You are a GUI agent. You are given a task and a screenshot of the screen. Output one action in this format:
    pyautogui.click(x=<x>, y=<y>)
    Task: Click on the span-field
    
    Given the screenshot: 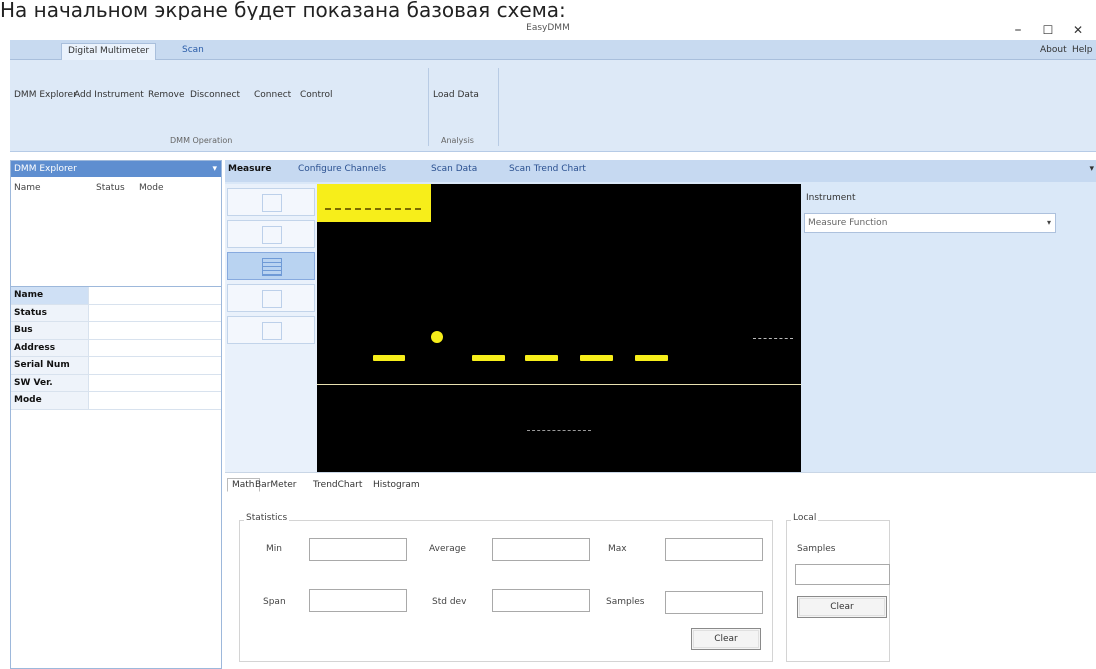 What is the action you would take?
    pyautogui.click(x=358, y=600)
    